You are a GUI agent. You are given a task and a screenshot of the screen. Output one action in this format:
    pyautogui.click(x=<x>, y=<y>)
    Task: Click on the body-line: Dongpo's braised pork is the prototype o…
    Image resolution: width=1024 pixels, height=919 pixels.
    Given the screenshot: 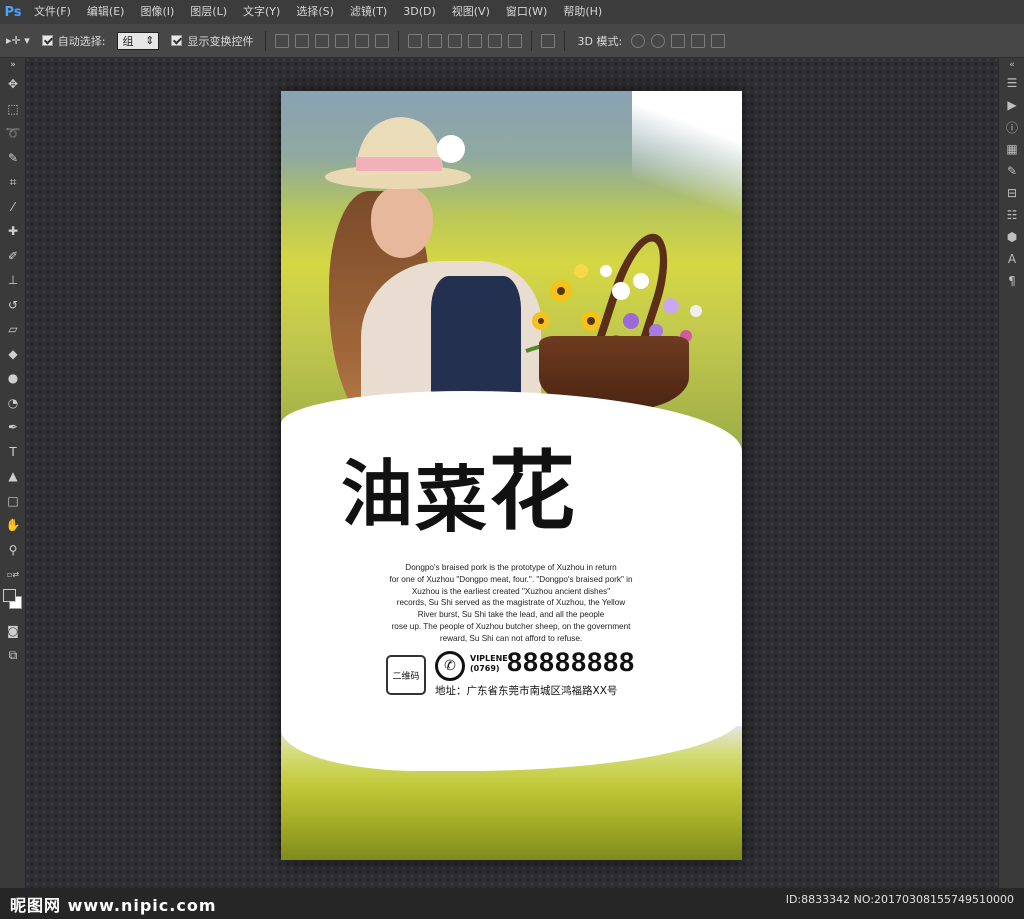 What is the action you would take?
    pyautogui.click(x=511, y=567)
    